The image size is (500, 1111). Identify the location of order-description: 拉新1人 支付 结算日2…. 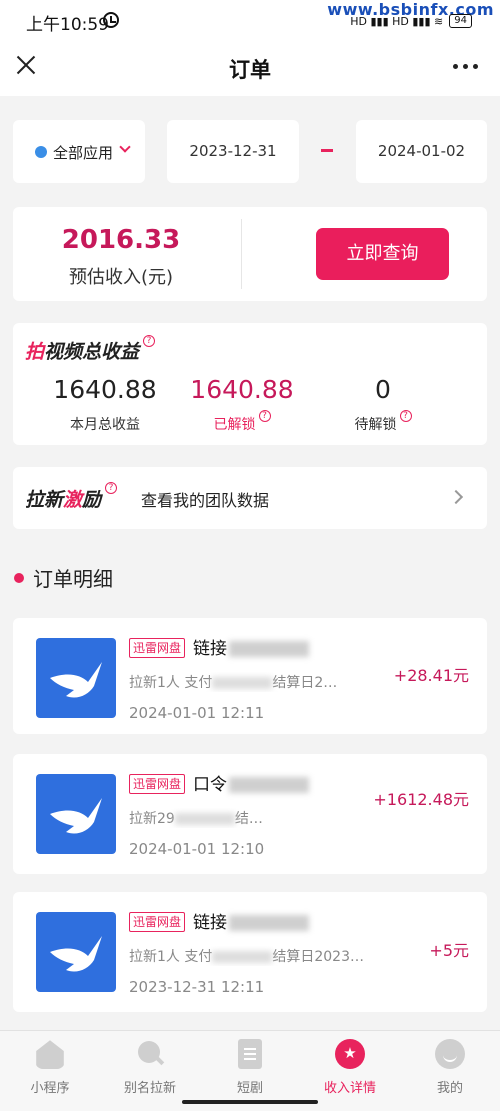
(233, 683).